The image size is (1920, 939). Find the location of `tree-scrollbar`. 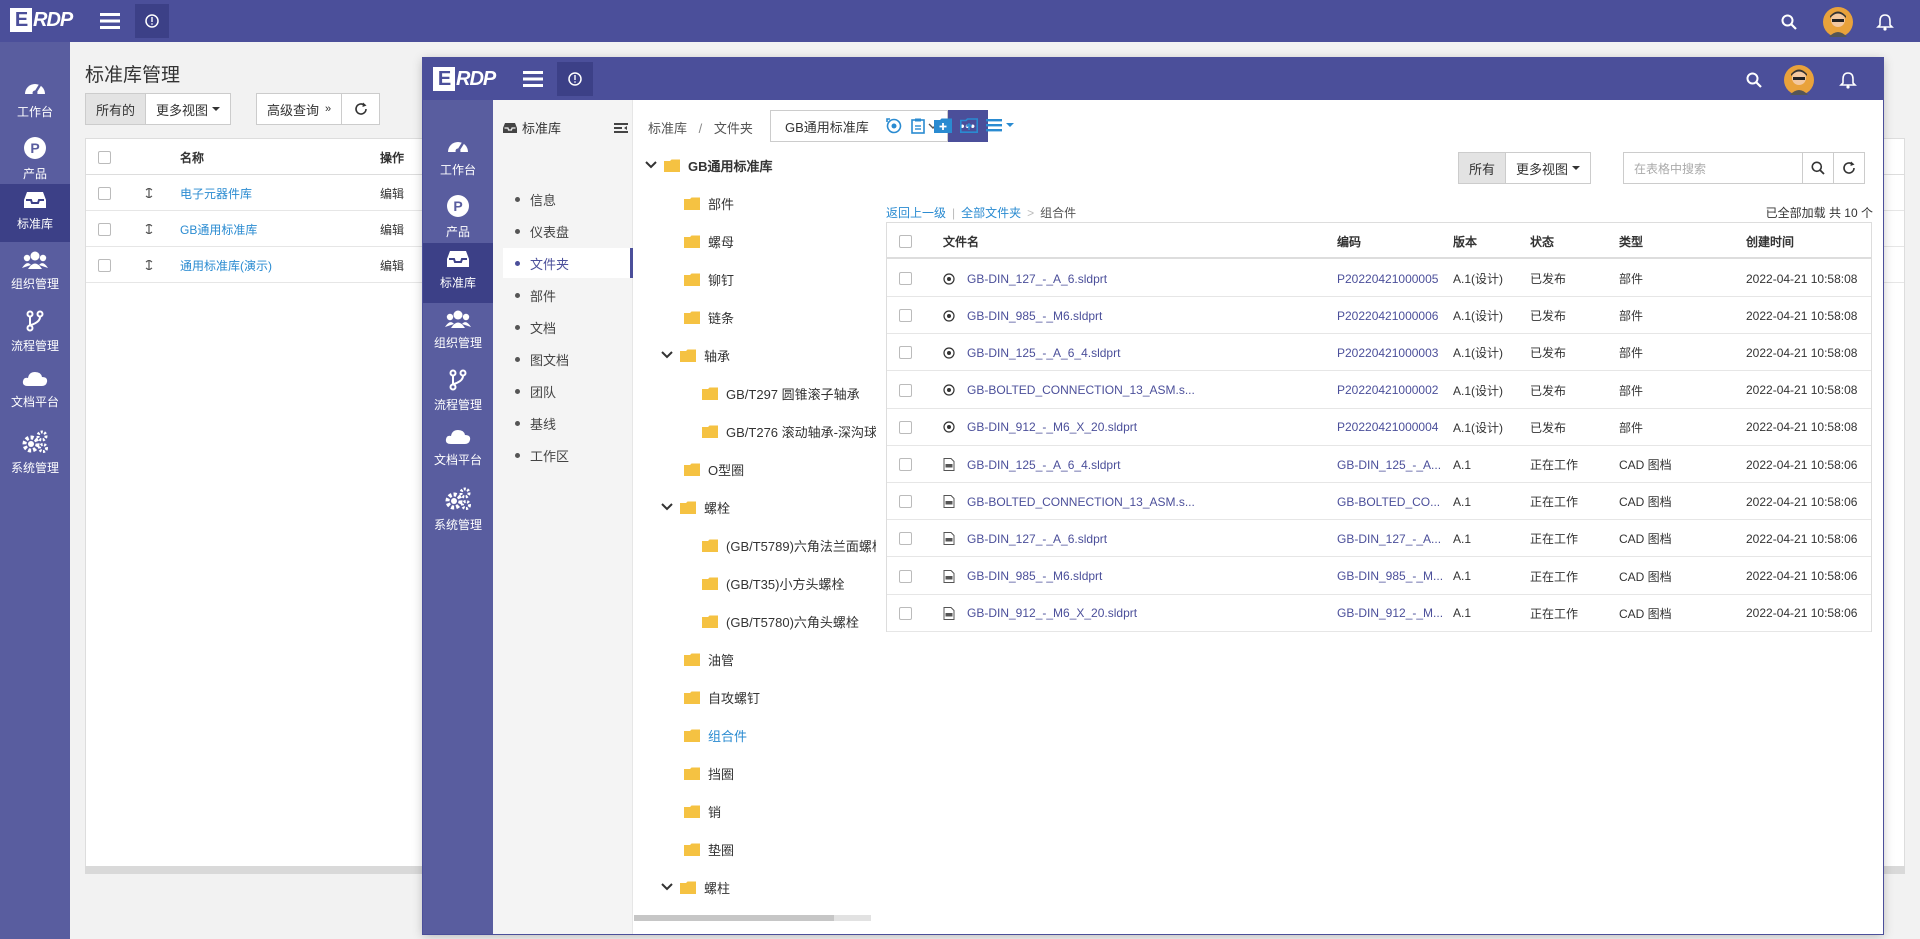

tree-scrollbar is located at coordinates (752, 918).